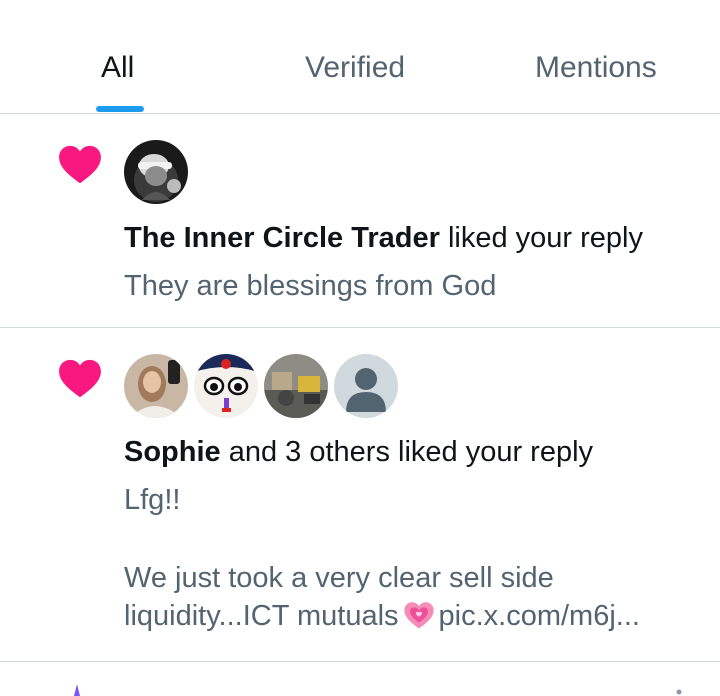 The width and height of the screenshot is (720, 696). What do you see at coordinates (418, 615) in the screenshot?
I see `growing-heart-icon` at bounding box center [418, 615].